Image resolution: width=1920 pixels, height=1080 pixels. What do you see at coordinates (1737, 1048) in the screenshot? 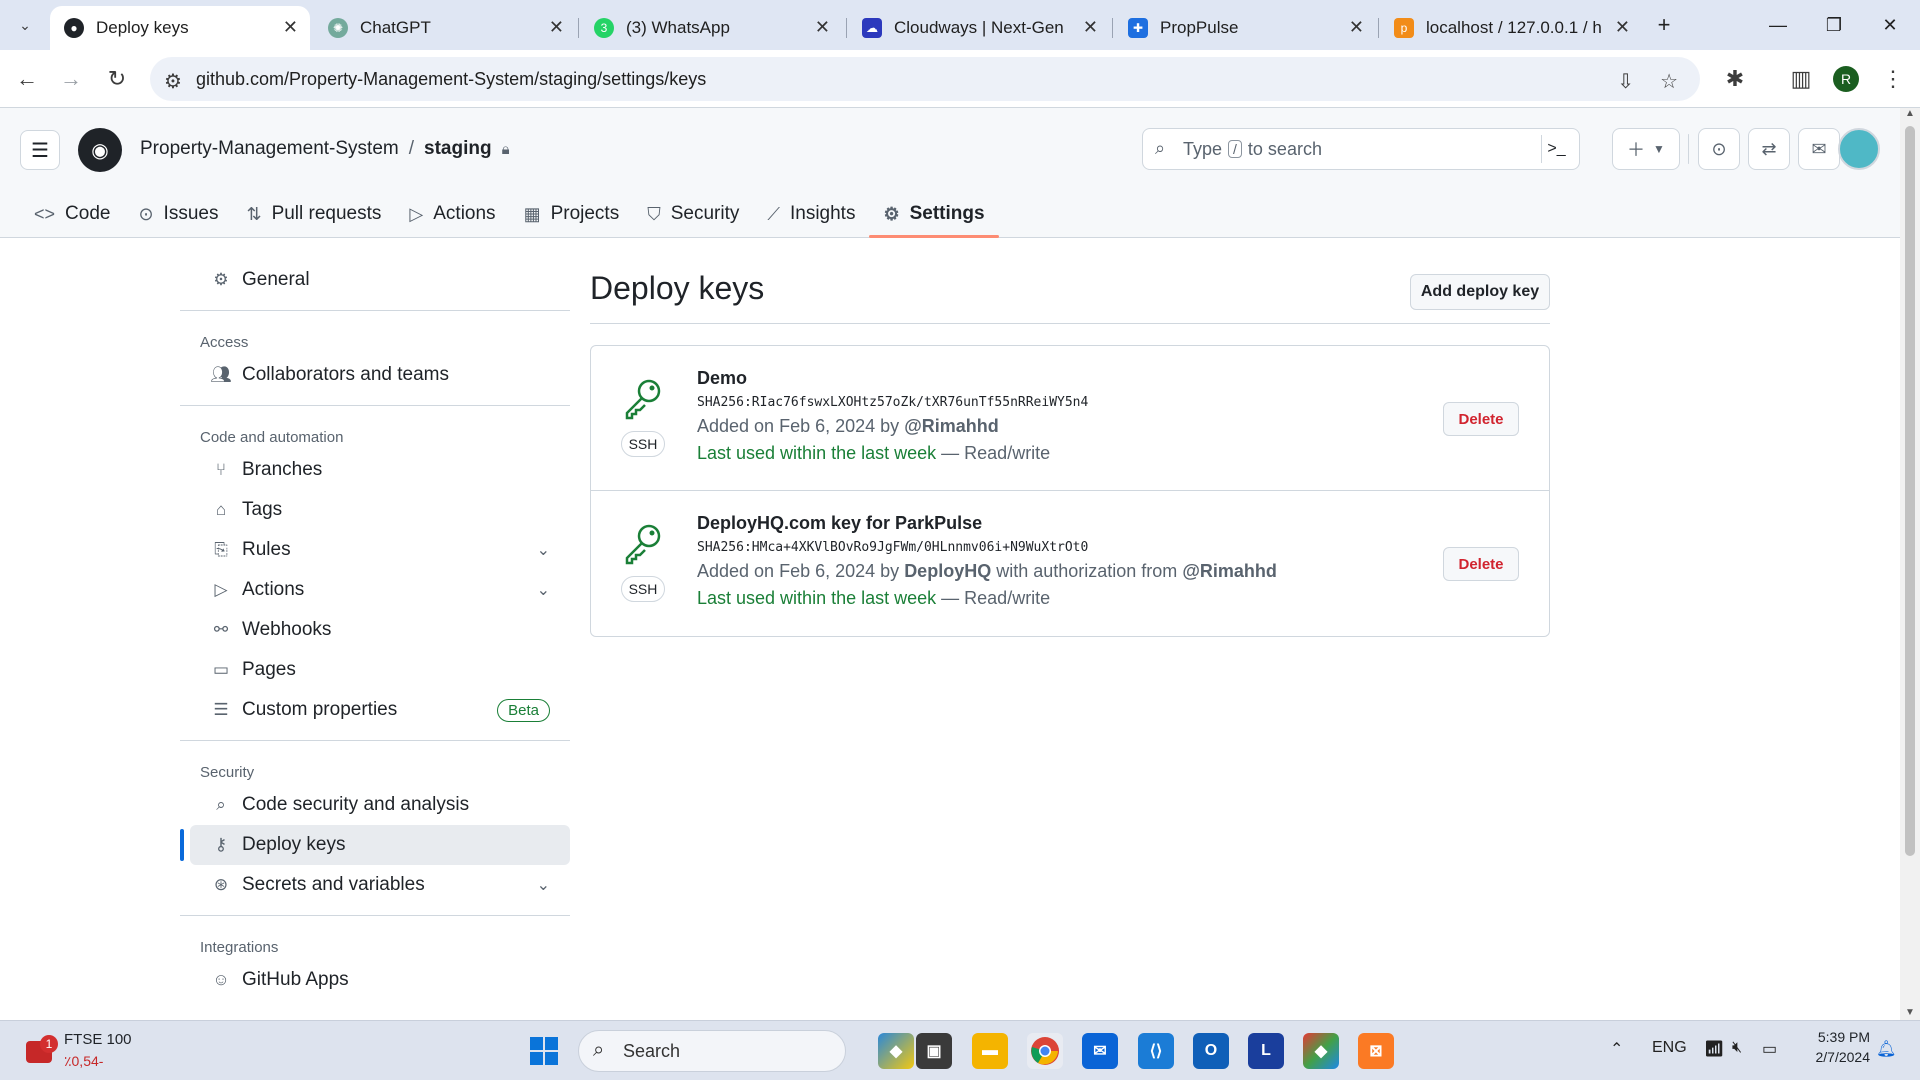
I see `volume-muted-icon: 🔇︎` at bounding box center [1737, 1048].